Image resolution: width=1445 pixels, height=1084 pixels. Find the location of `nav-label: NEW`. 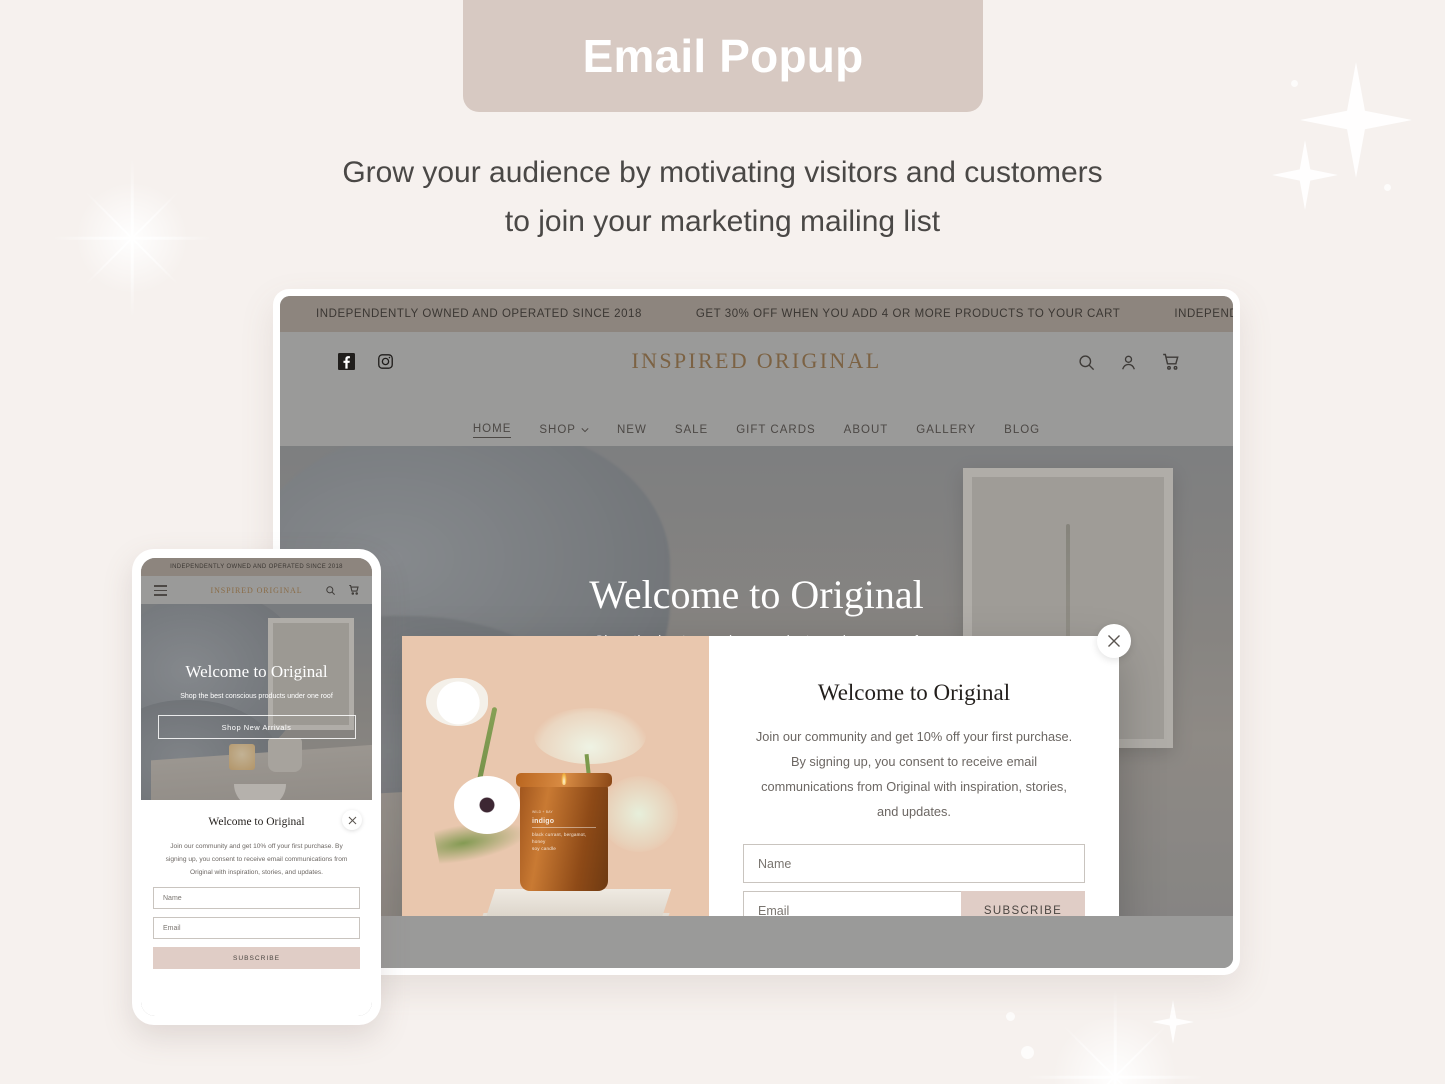

nav-label: NEW is located at coordinates (631, 430).